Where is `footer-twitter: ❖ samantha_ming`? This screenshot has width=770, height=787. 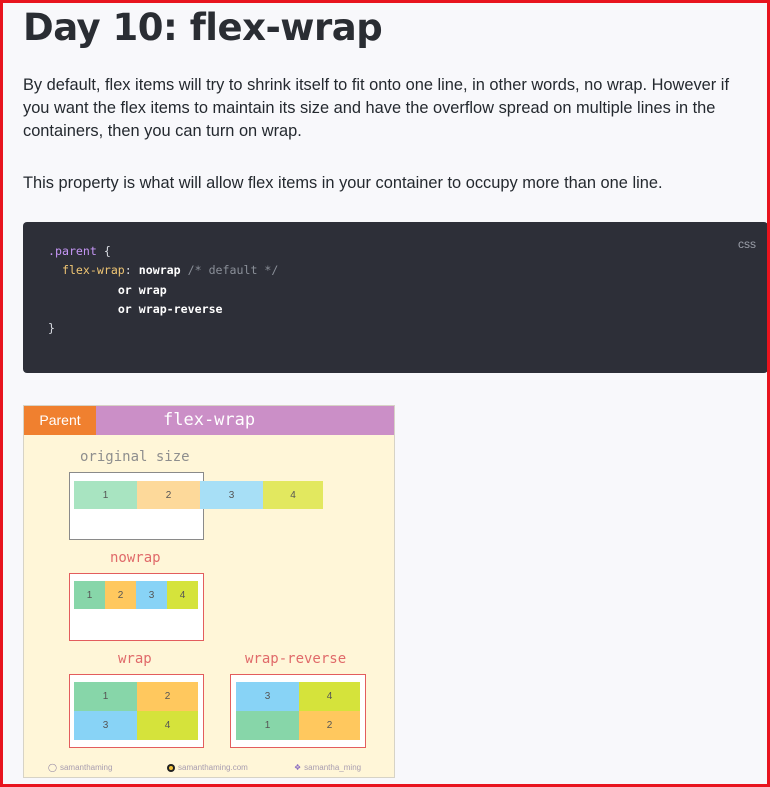
footer-twitter: ❖ samantha_ming is located at coordinates (327, 767).